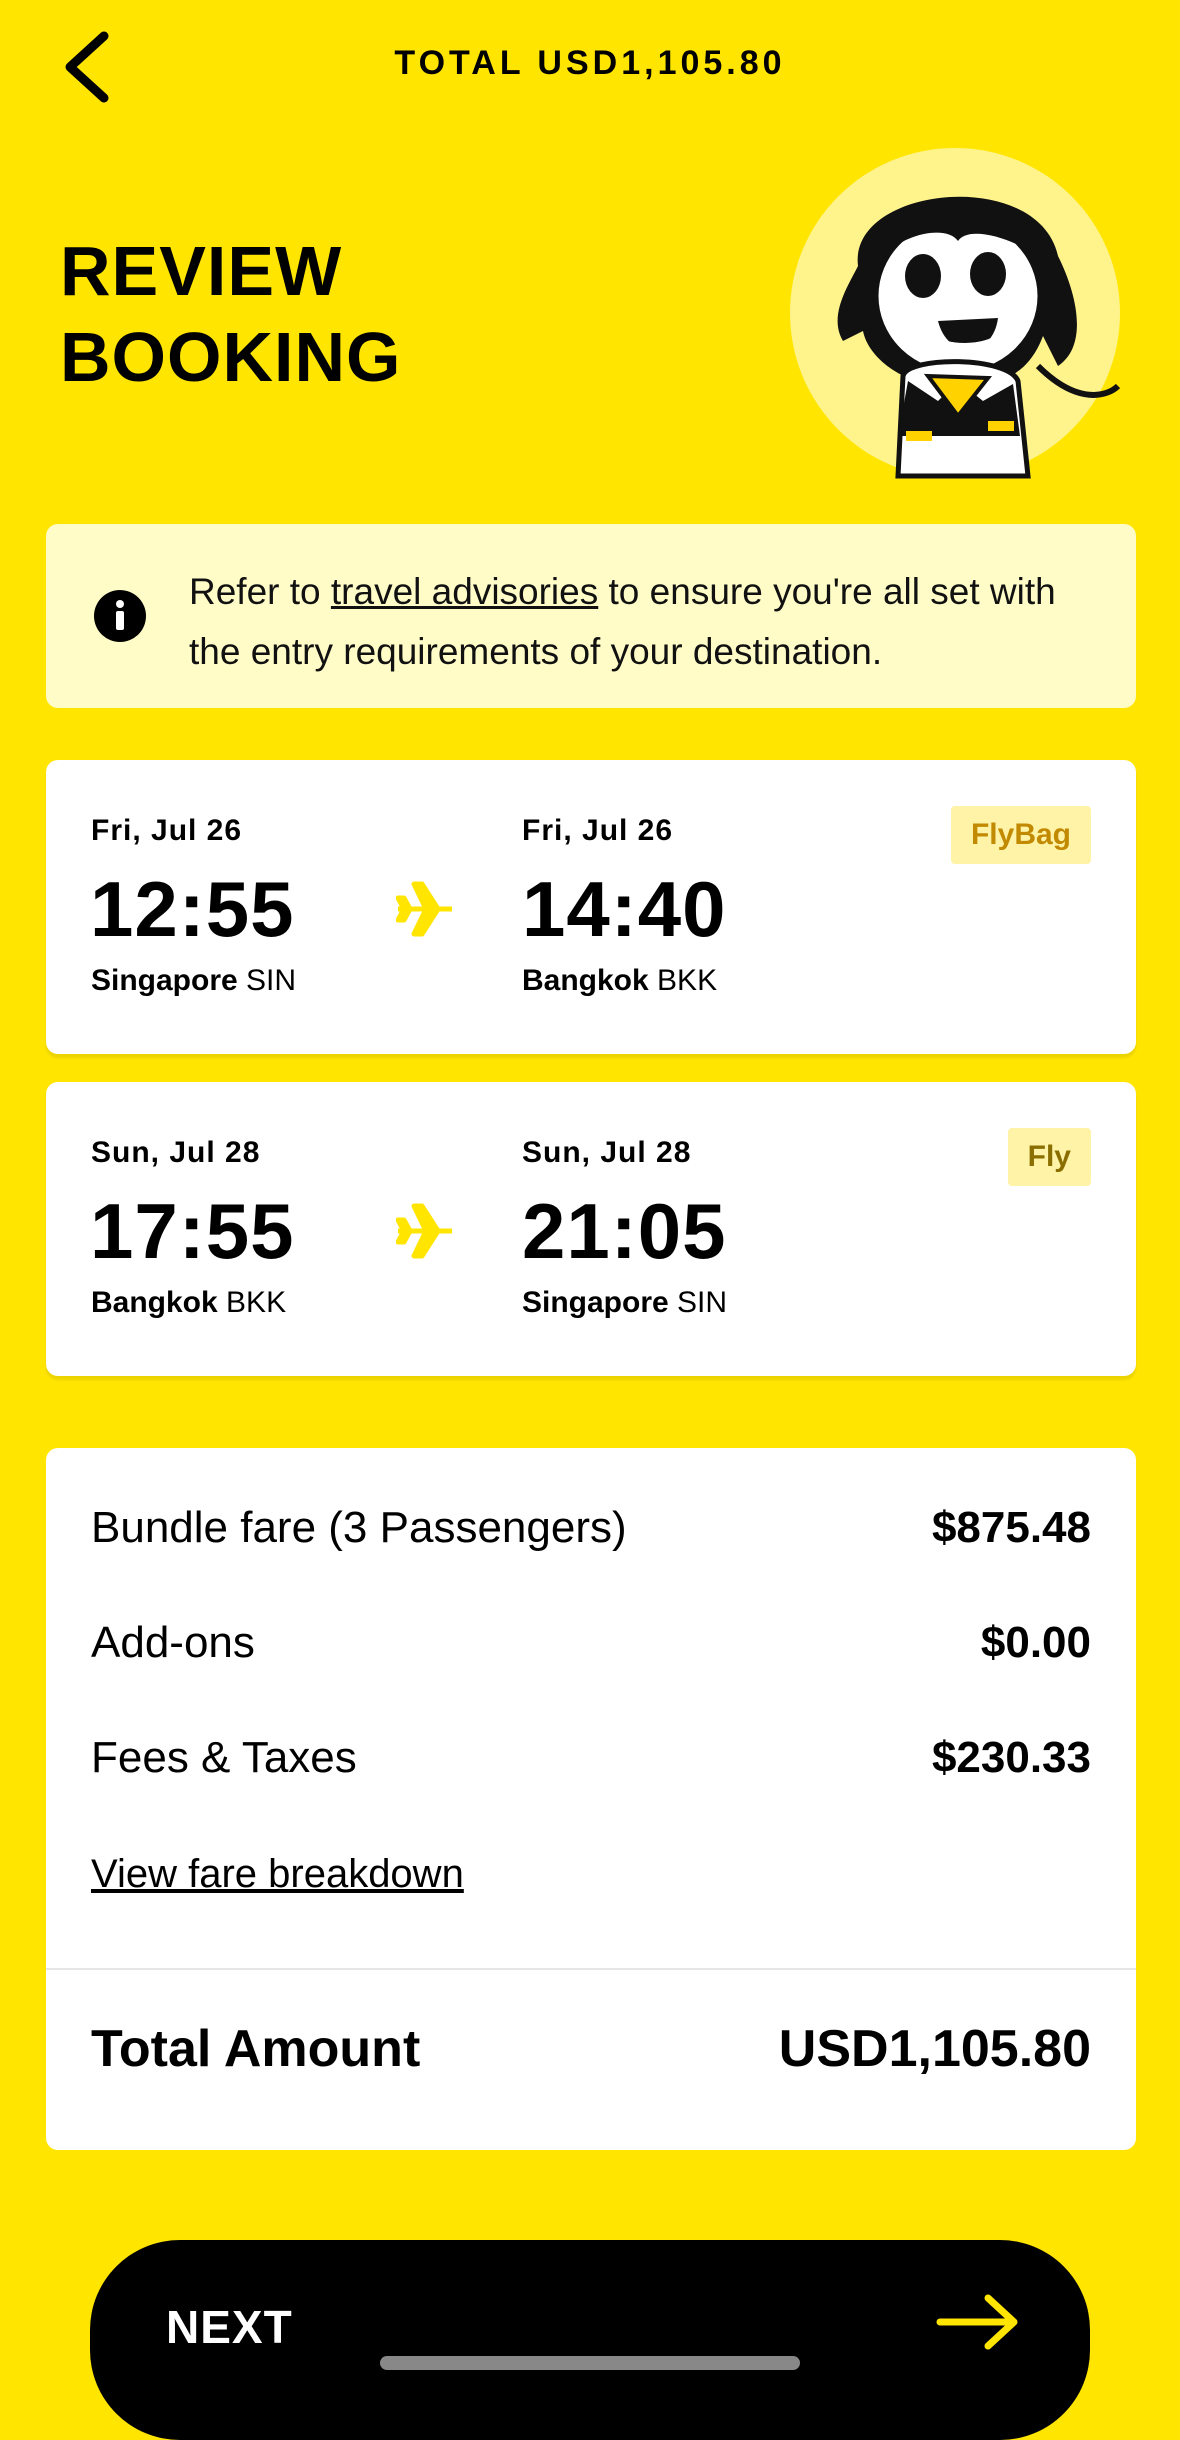  I want to click on bundle-badge: FlyBag, so click(1020, 835).